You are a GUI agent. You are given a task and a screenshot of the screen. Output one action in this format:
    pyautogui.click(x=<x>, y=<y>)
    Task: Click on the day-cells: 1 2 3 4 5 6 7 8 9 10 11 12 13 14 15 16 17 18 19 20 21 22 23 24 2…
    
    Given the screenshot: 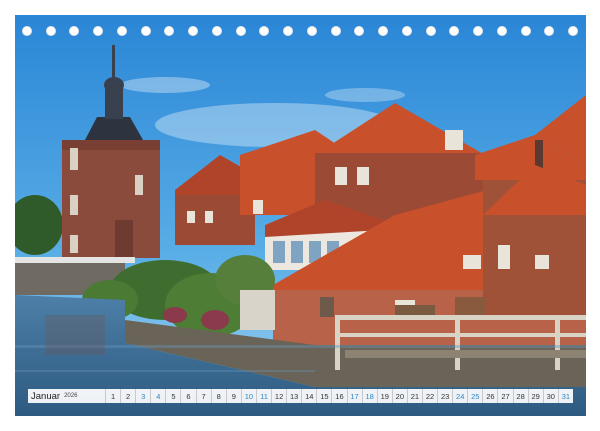 What is the action you would take?
    pyautogui.click(x=339, y=396)
    